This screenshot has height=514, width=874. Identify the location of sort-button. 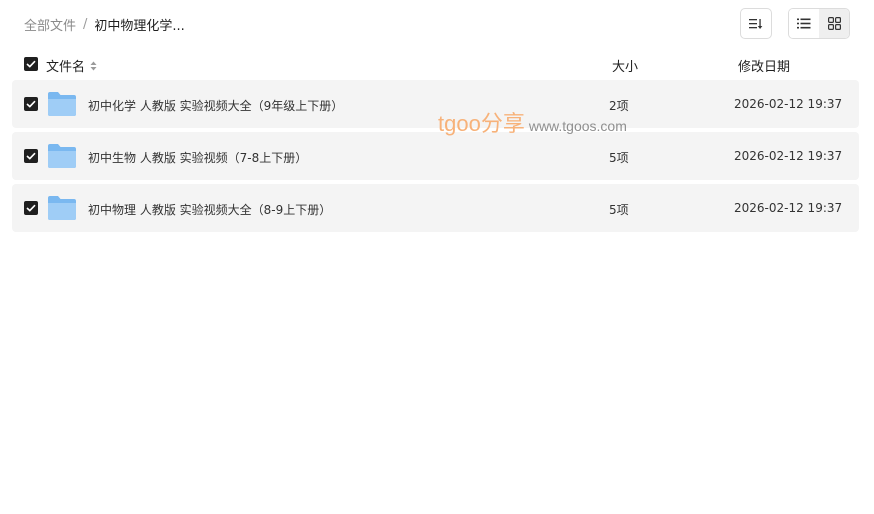
(756, 23).